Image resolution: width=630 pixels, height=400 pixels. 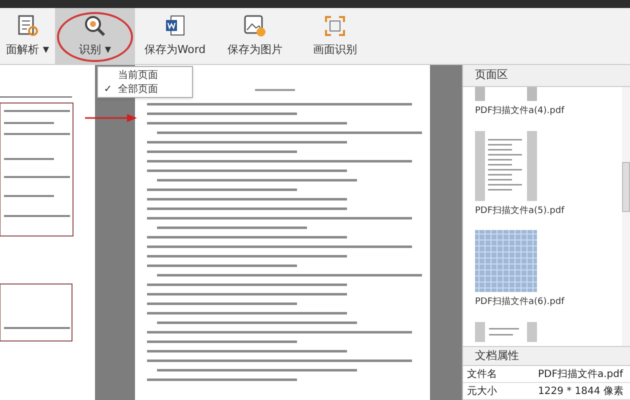 I want to click on document-icon, so click(x=27, y=26).